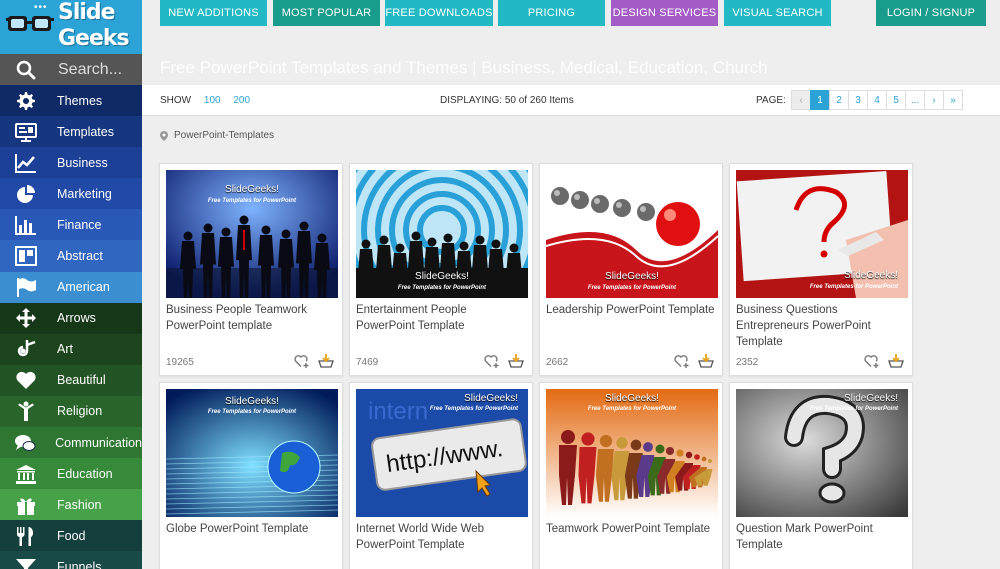 The image size is (1000, 569). What do you see at coordinates (557, 362) in the screenshot?
I see `download-count: 2662` at bounding box center [557, 362].